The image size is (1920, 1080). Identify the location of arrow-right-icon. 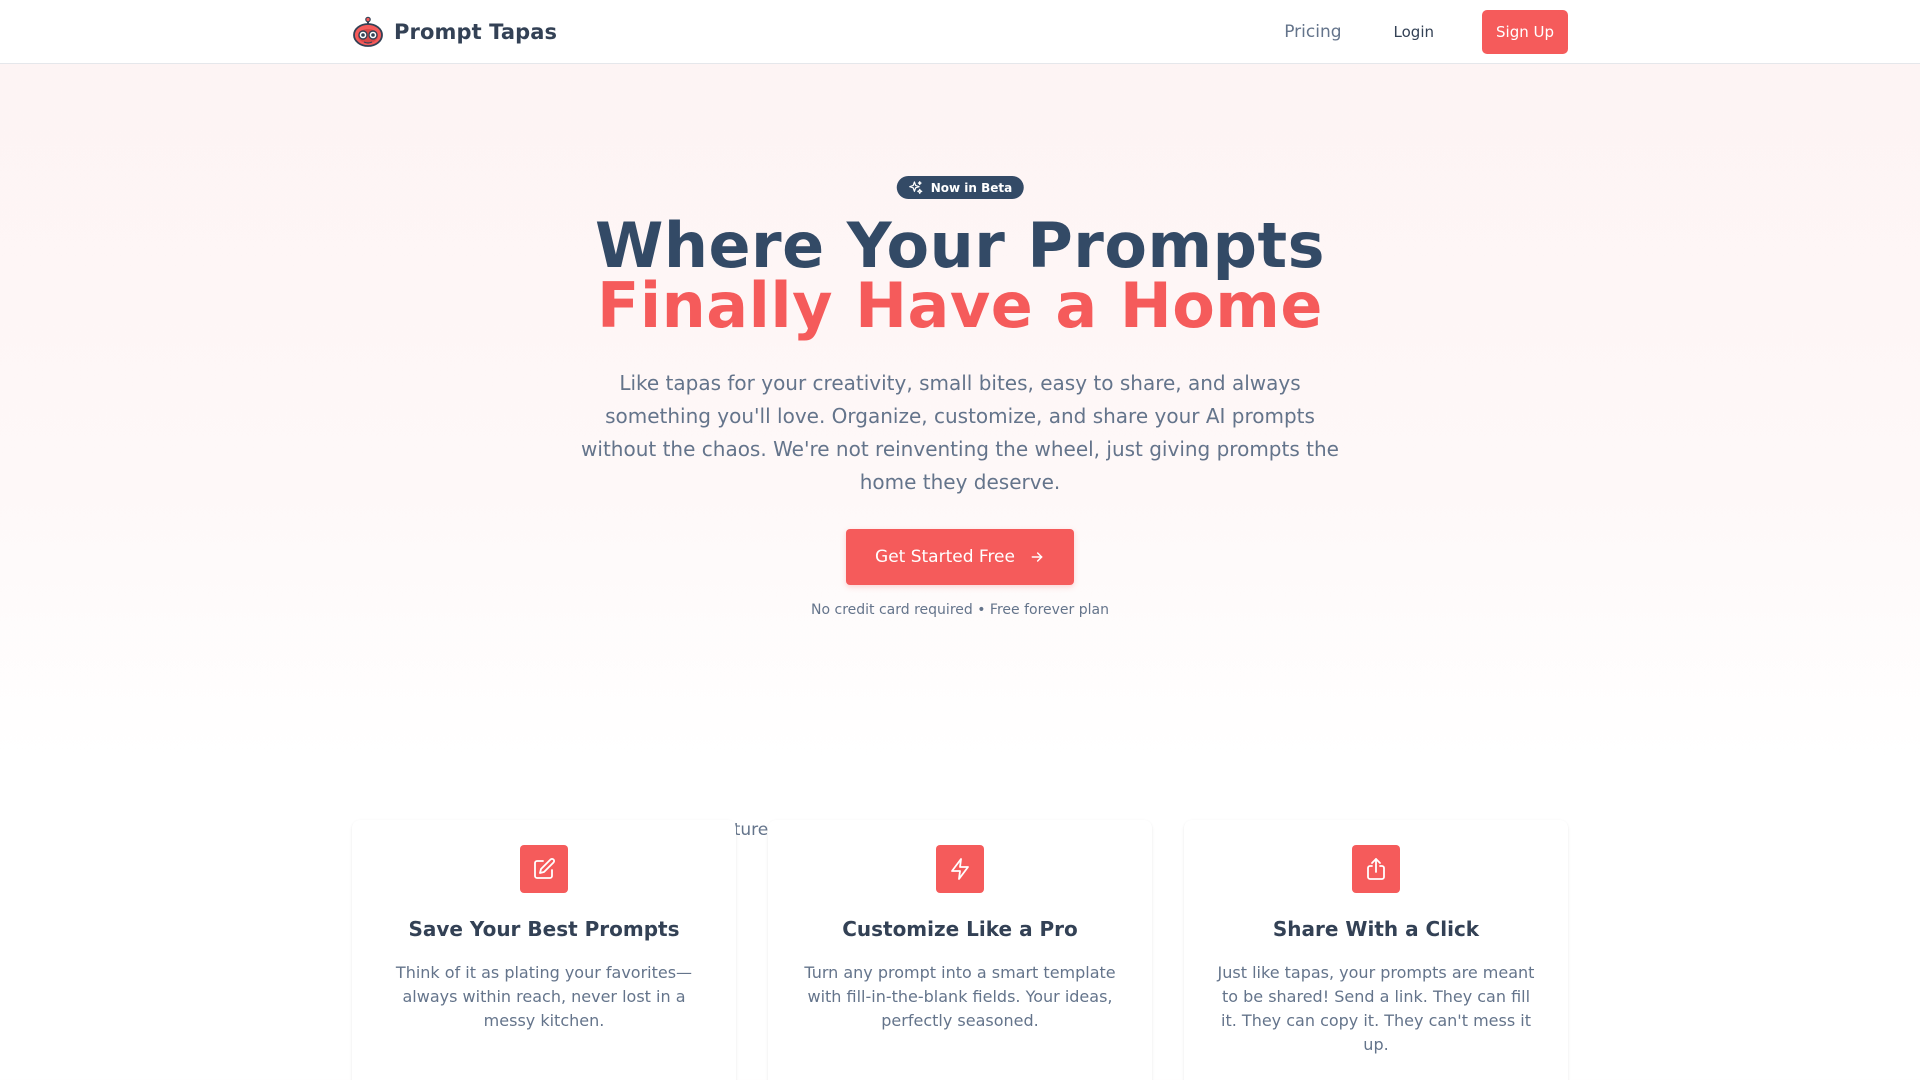
(1037, 557).